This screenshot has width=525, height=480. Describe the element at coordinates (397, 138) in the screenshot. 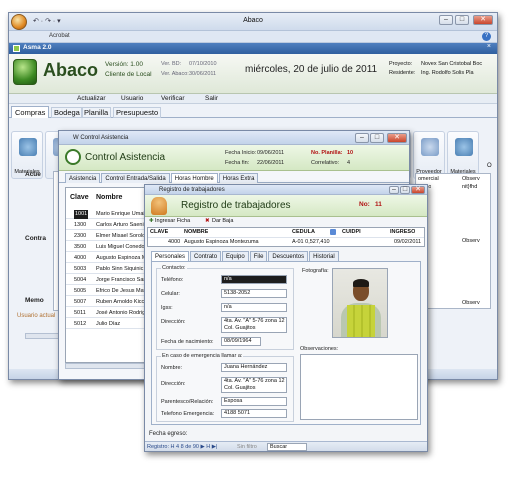

I see `asistencia-close: ✕` at that location.